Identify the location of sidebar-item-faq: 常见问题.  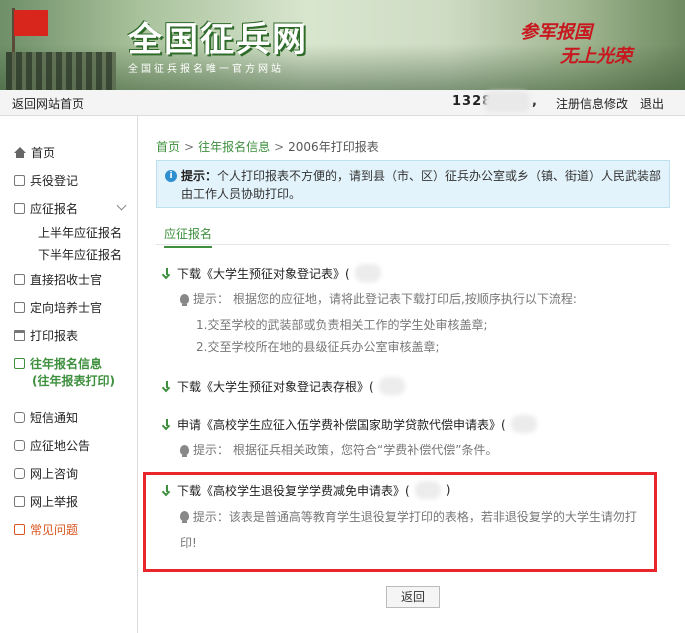
(46, 529).